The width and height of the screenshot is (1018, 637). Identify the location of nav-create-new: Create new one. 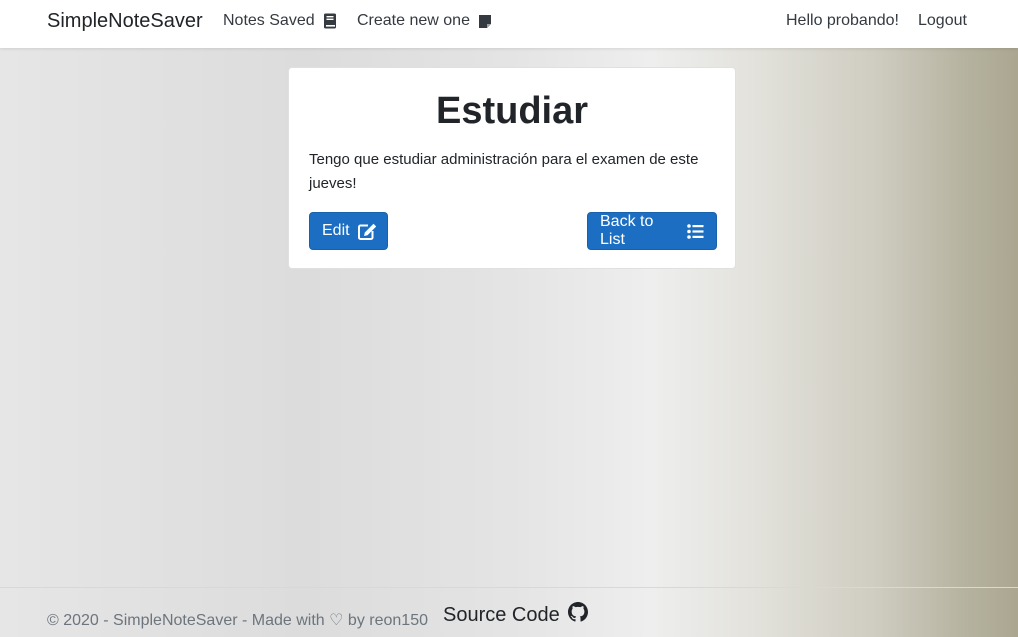
(424, 21).